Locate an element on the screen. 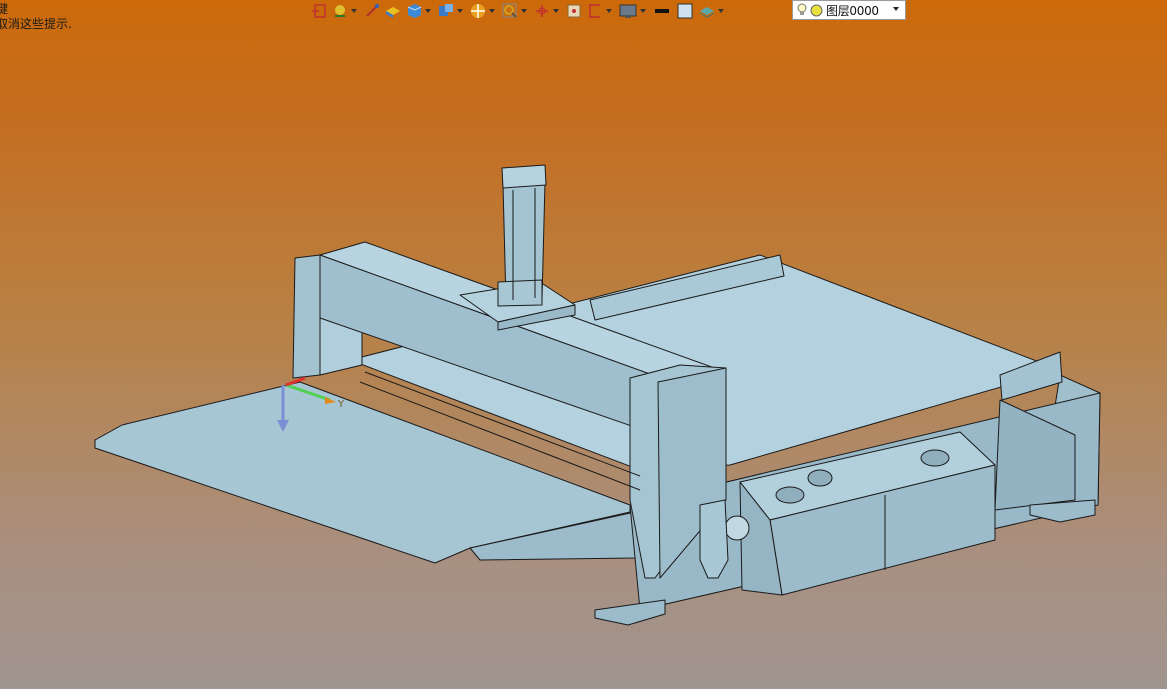 The height and width of the screenshot is (689, 1167). display-style-icon is located at coordinates (594, 10).